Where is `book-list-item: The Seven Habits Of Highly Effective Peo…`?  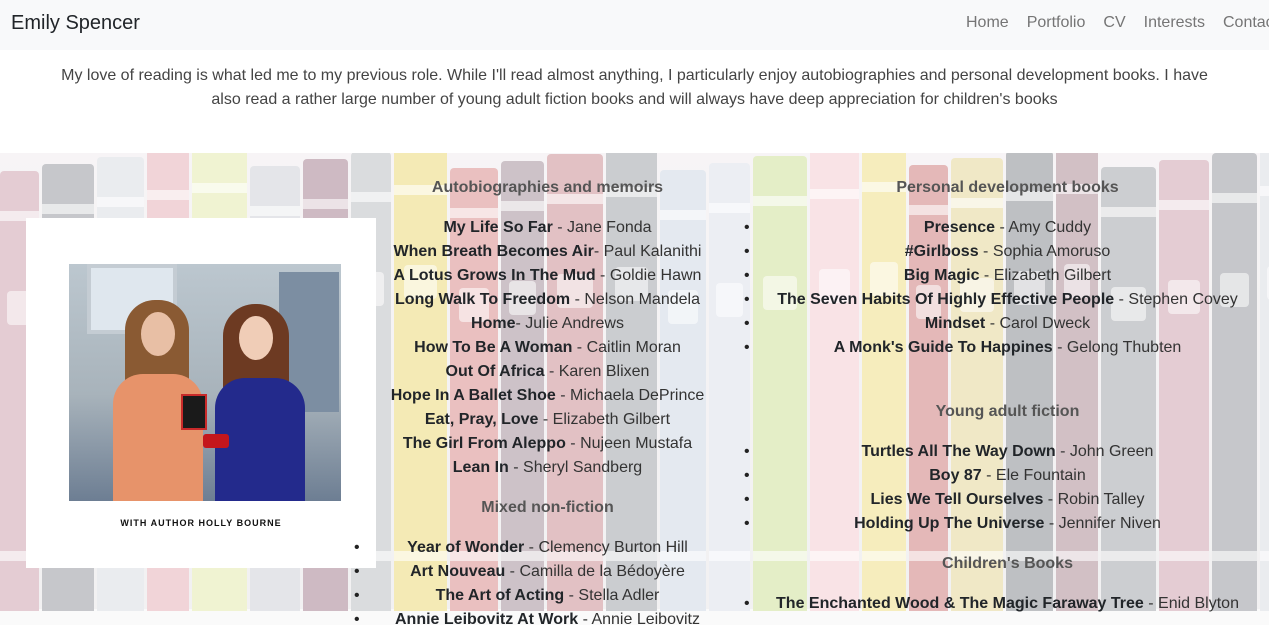 book-list-item: The Seven Habits Of Highly Effective Peo… is located at coordinates (994, 300).